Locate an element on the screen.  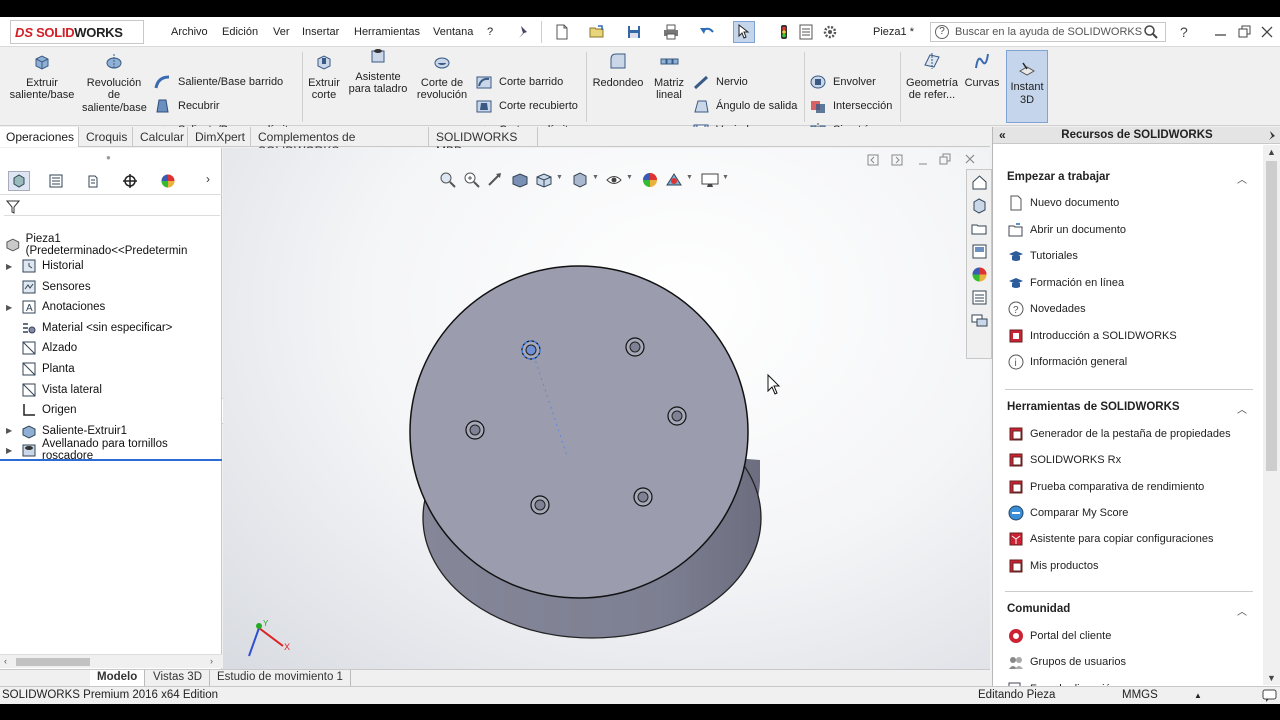
resource-link: Comparar My Score is located at coordinates (1067, 513).